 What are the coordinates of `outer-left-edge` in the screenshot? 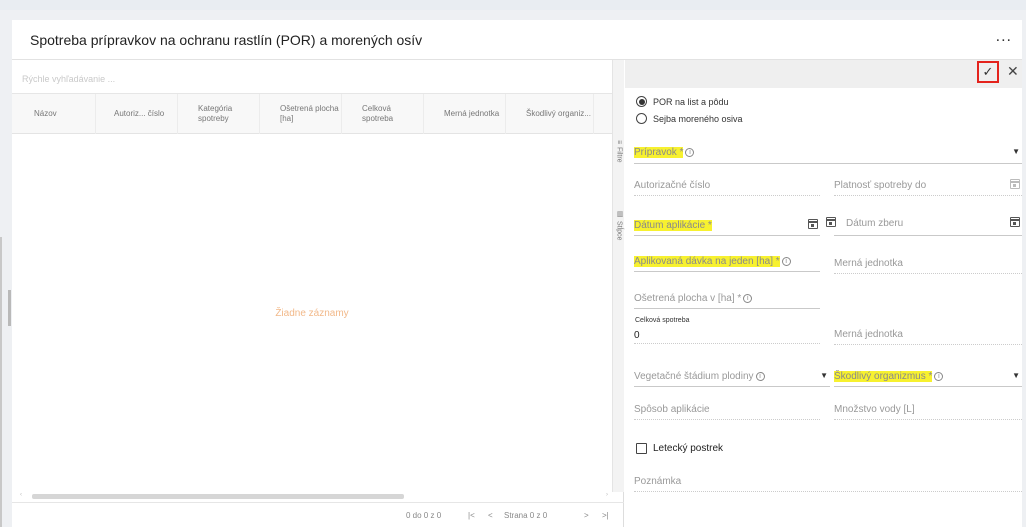 It's located at (1, 382).